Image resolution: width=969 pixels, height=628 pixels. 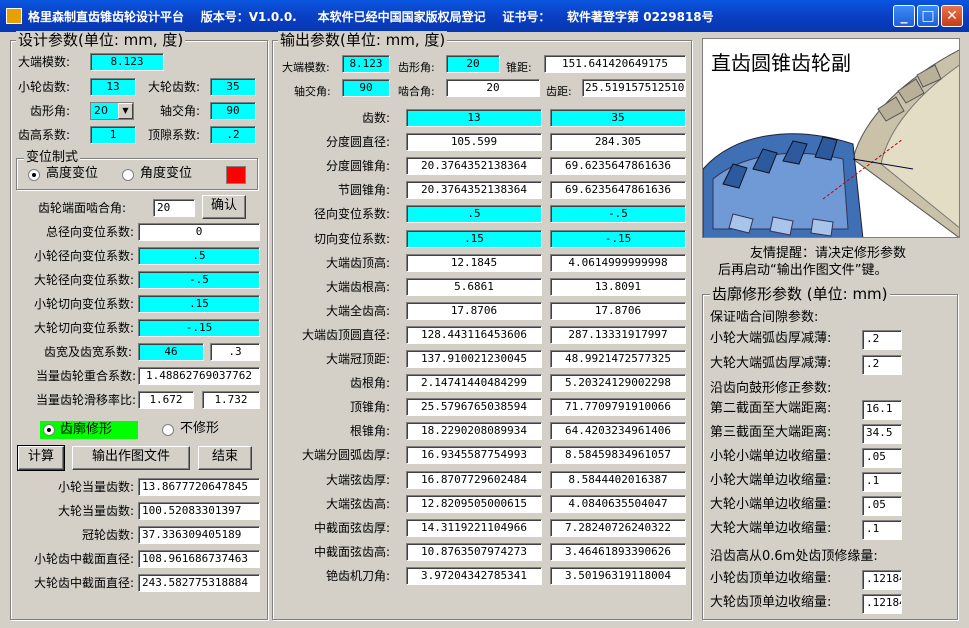 I want to click on profile-param-label: 小轮大端弧齿厚减薄:, so click(x=771, y=338).